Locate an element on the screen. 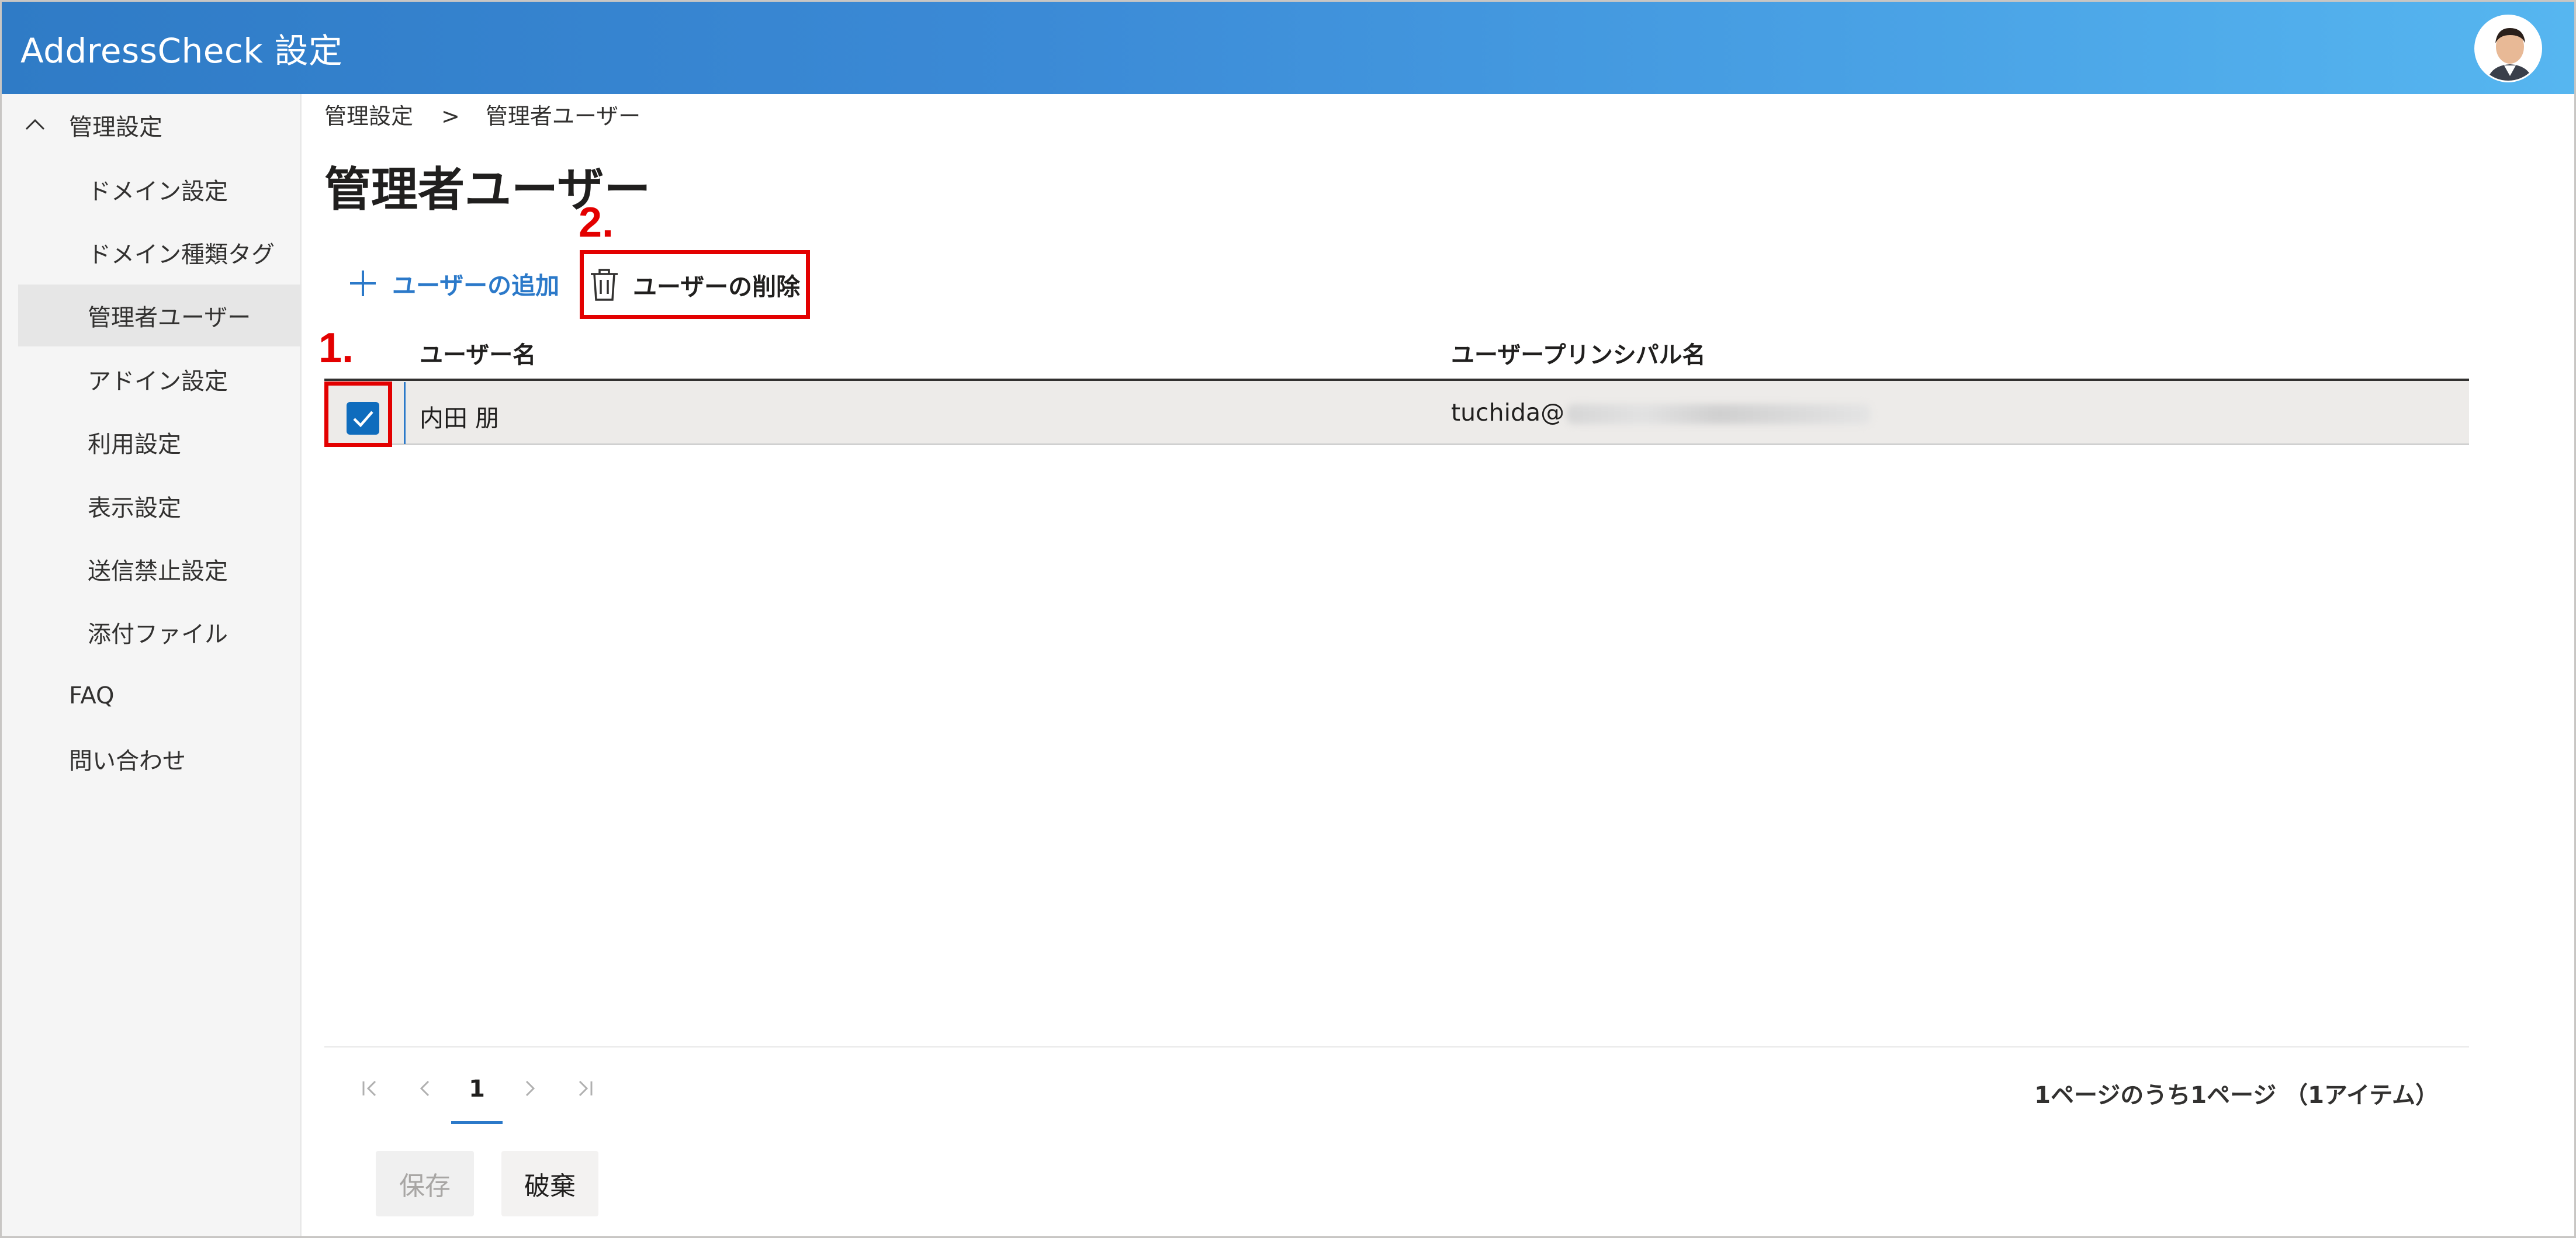 Image resolution: width=2576 pixels, height=1238 pixels. redacted-domain is located at coordinates (1719, 414).